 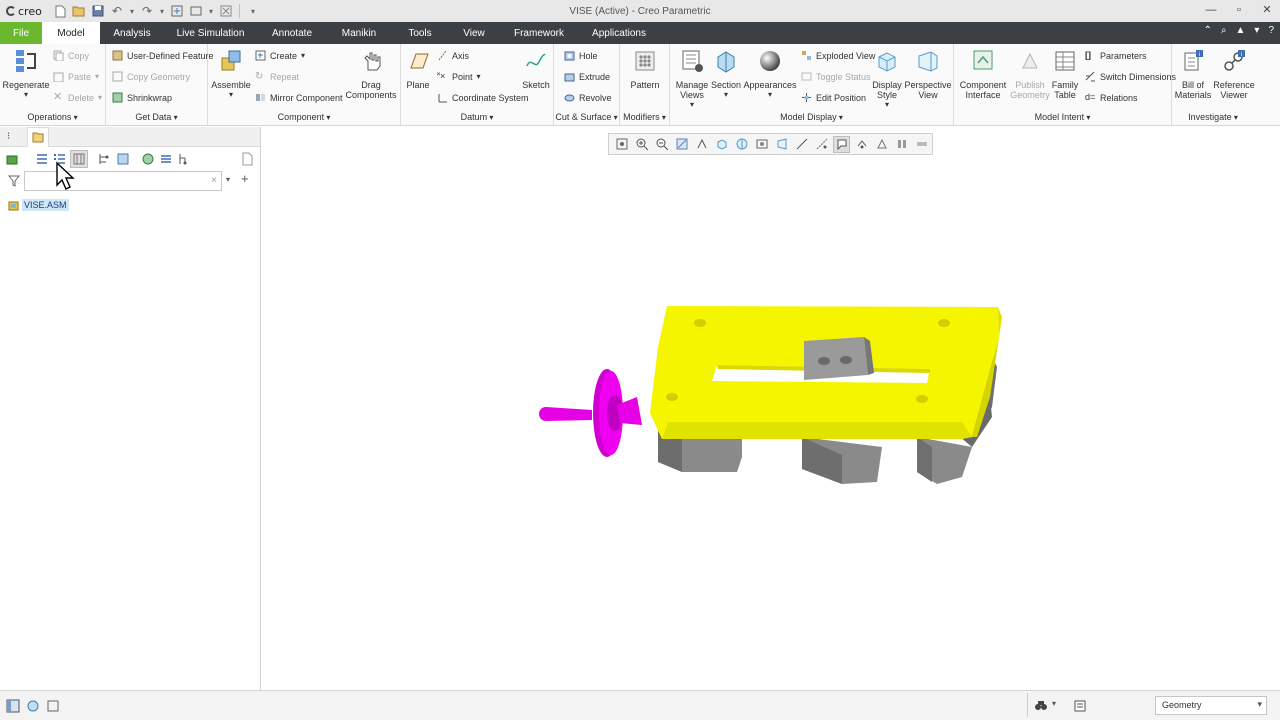 What do you see at coordinates (147, 11) in the screenshot?
I see `redo-icon: ↷` at bounding box center [147, 11].